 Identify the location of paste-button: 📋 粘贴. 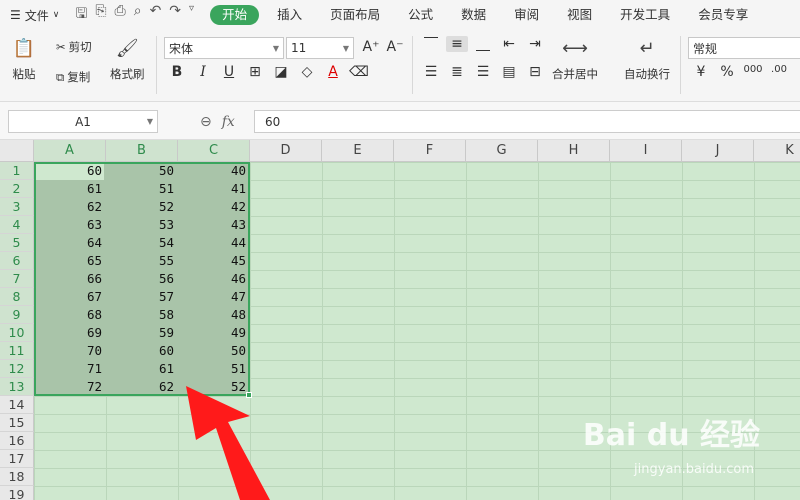
(24, 59).